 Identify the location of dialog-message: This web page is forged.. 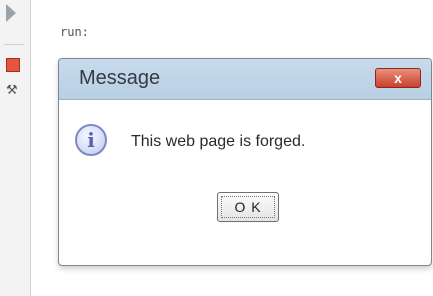
(218, 141).